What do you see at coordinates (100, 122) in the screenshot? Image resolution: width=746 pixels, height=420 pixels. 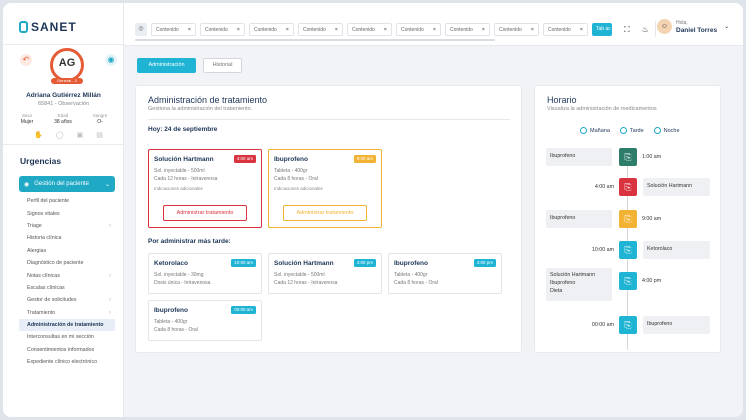 I see `stat-value: O-` at bounding box center [100, 122].